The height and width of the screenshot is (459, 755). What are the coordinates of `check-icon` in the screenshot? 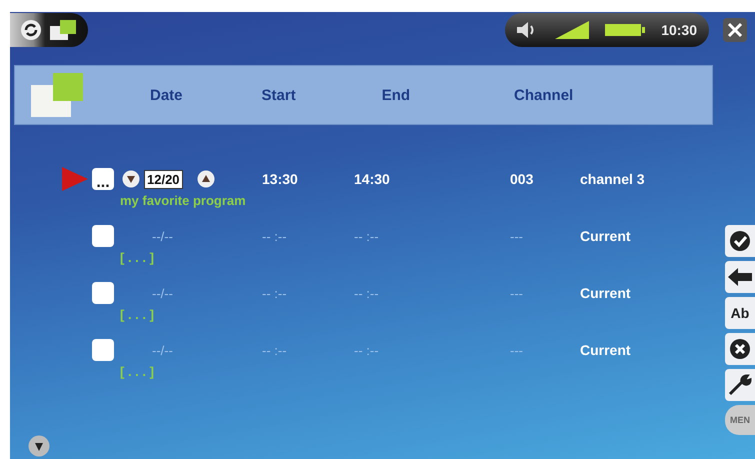 It's located at (740, 241).